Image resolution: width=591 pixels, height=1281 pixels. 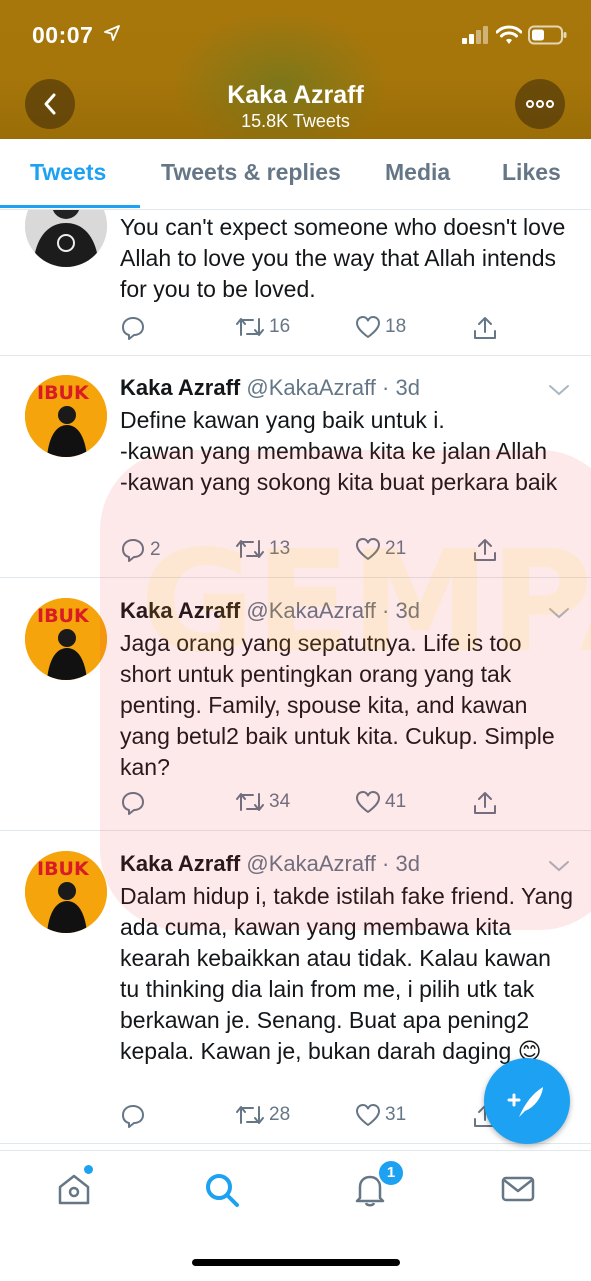 I want to click on battery-icon, so click(x=547, y=35).